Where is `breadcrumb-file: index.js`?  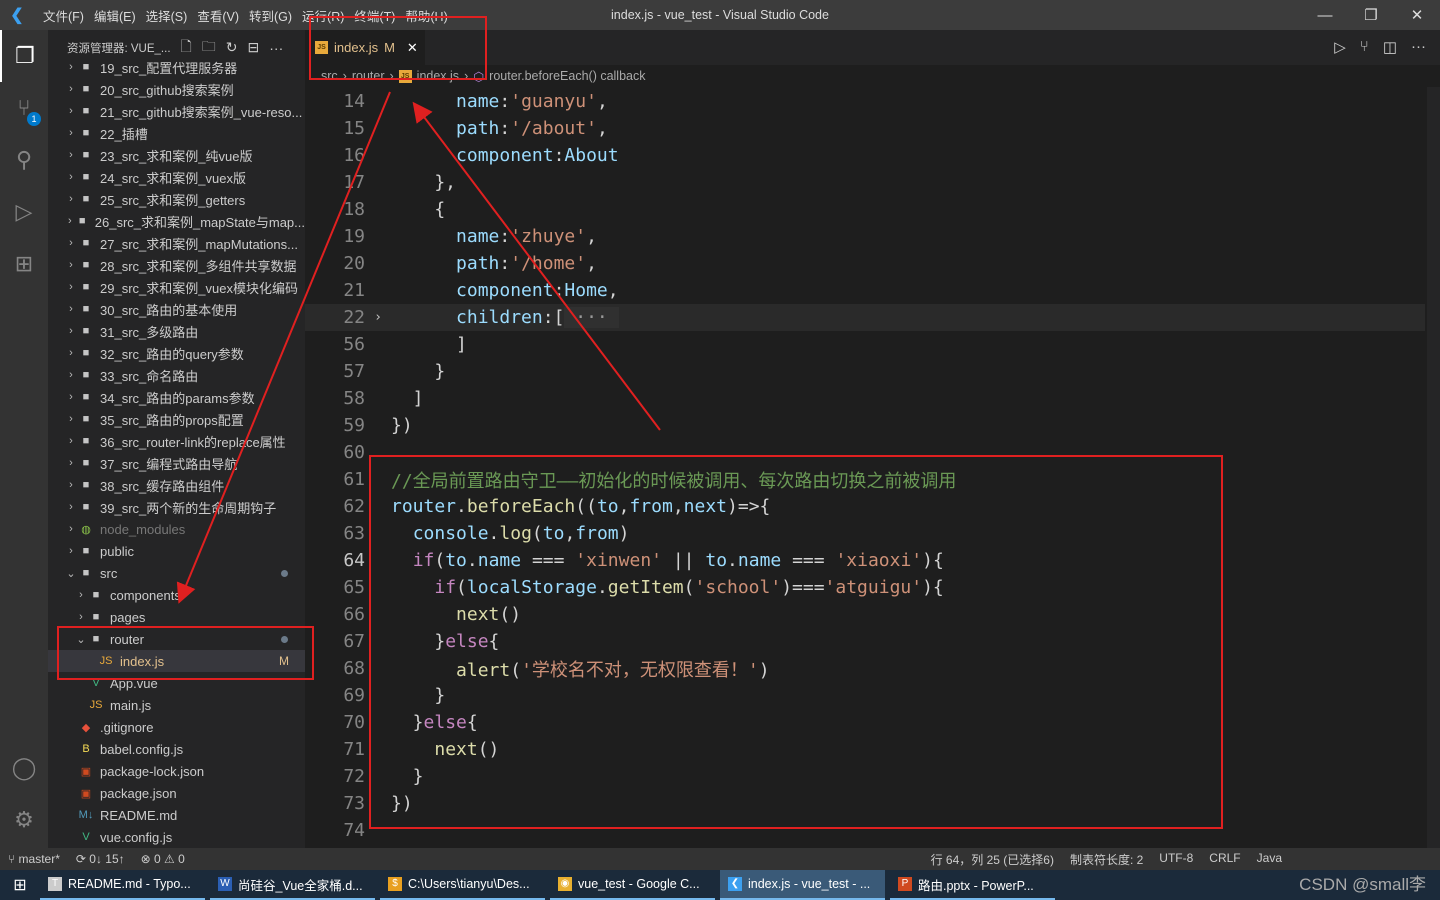
breadcrumb-file: index.js is located at coordinates (438, 76).